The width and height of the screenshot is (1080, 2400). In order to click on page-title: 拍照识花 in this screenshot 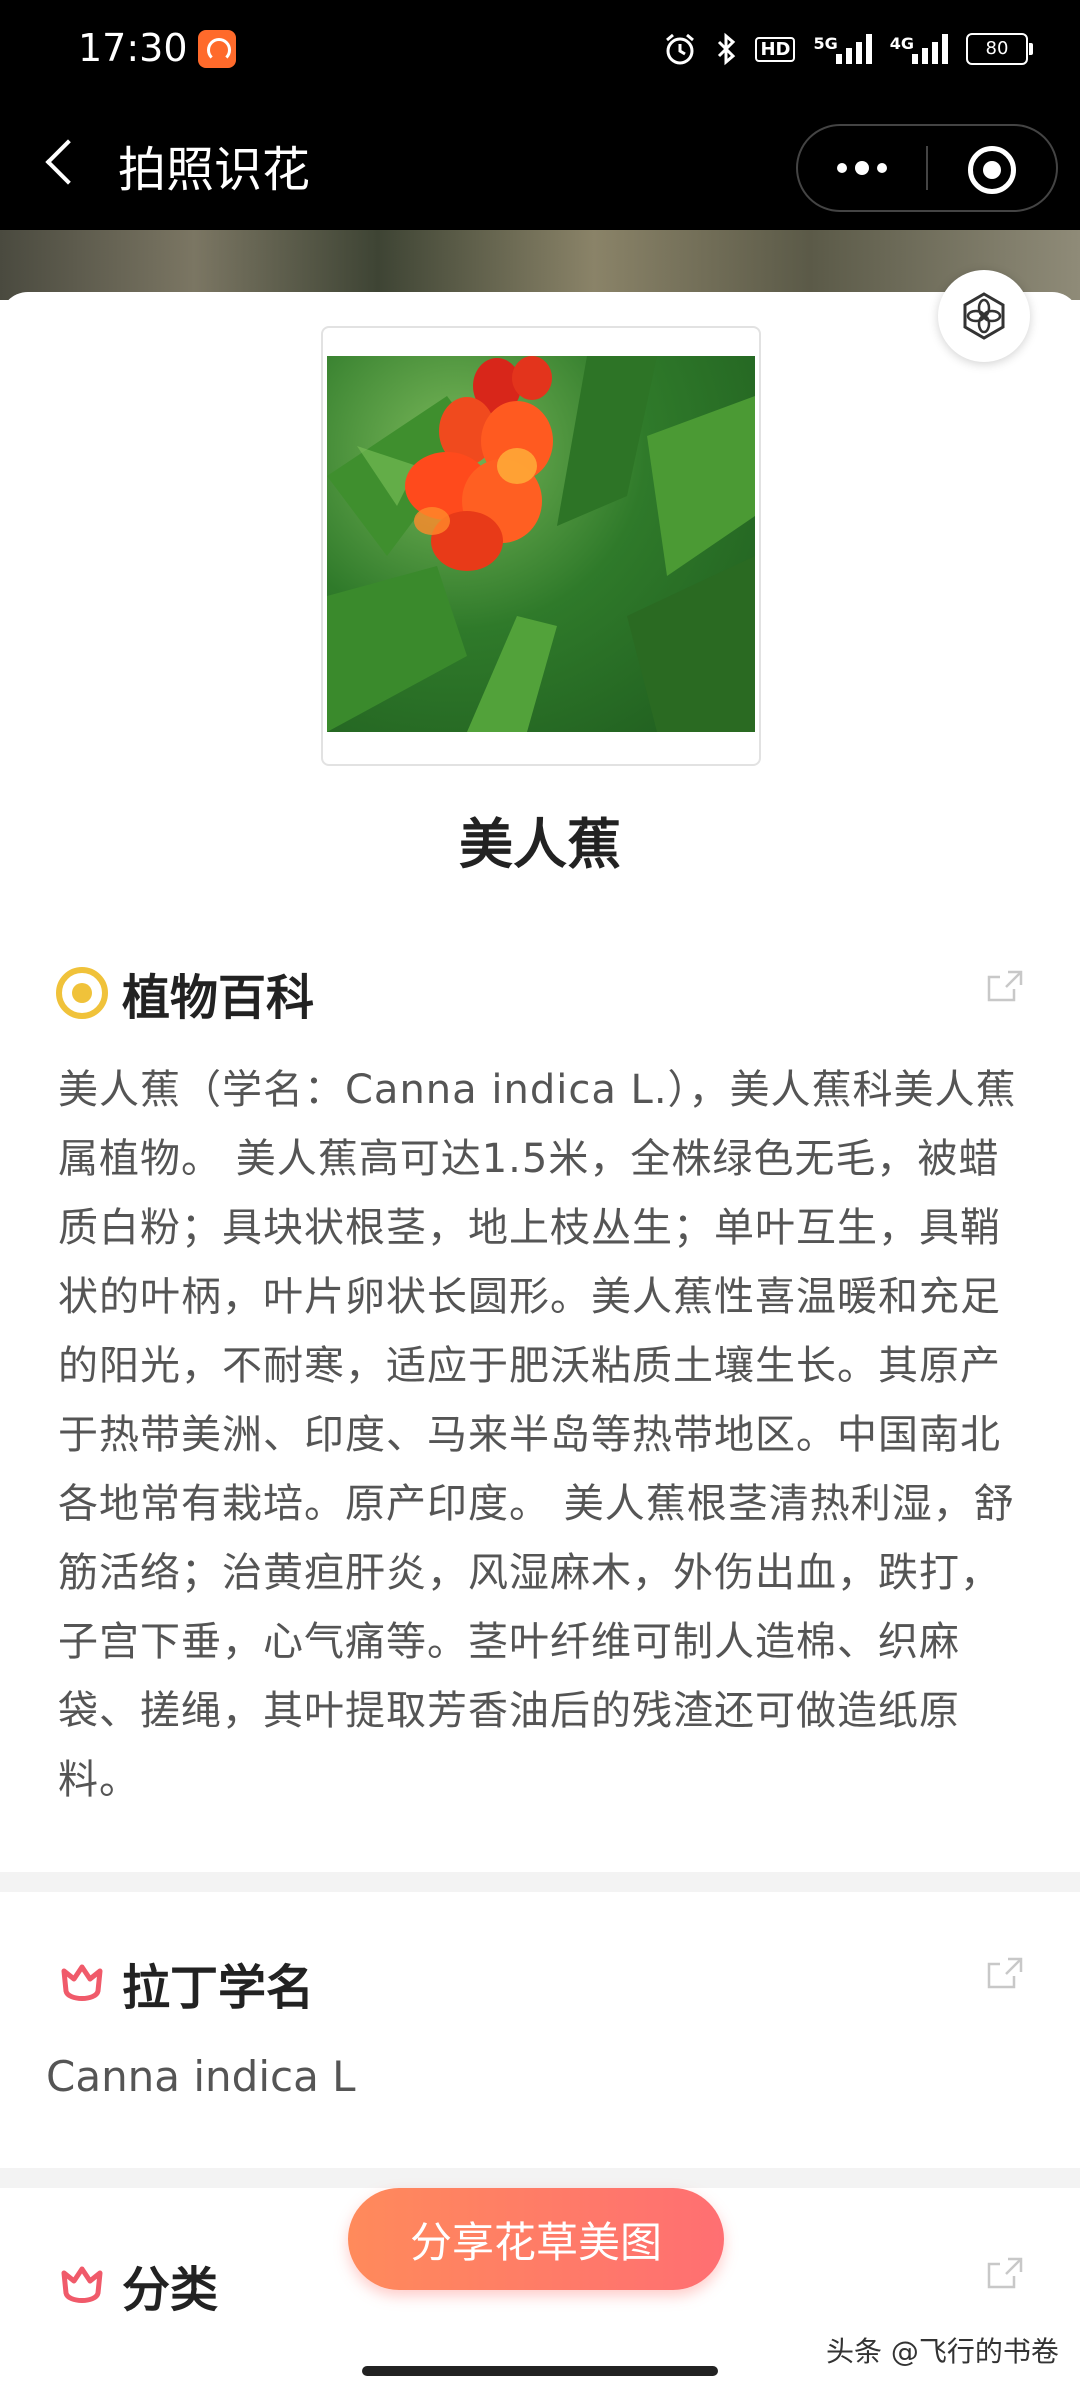, I will do `click(214, 170)`.